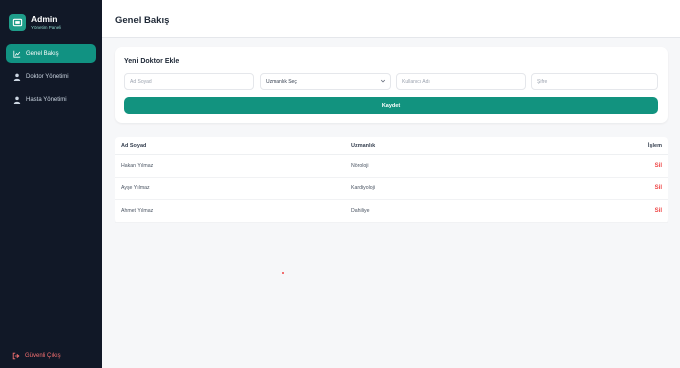 The image size is (680, 368). I want to click on doctor-name: Ahmet Yılmaz, so click(137, 210).